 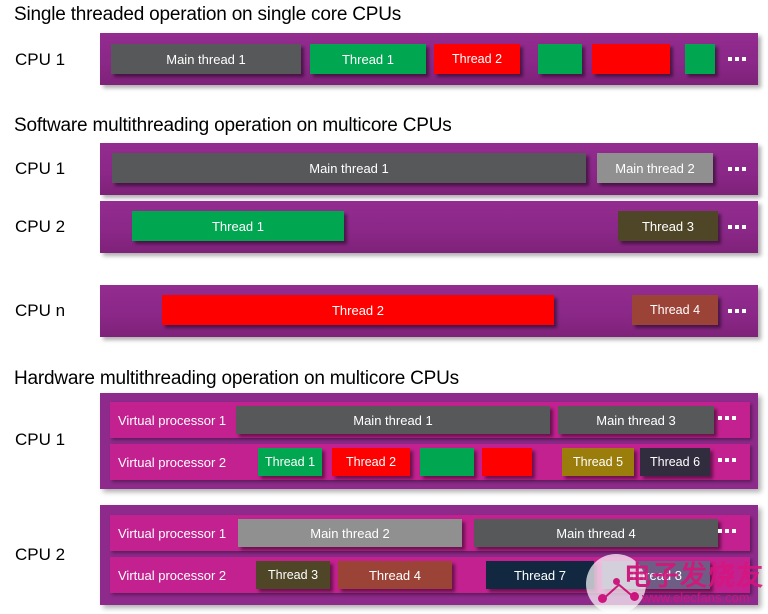 I want to click on vp-thread-block-thread-4: Thread 4, so click(x=395, y=575).